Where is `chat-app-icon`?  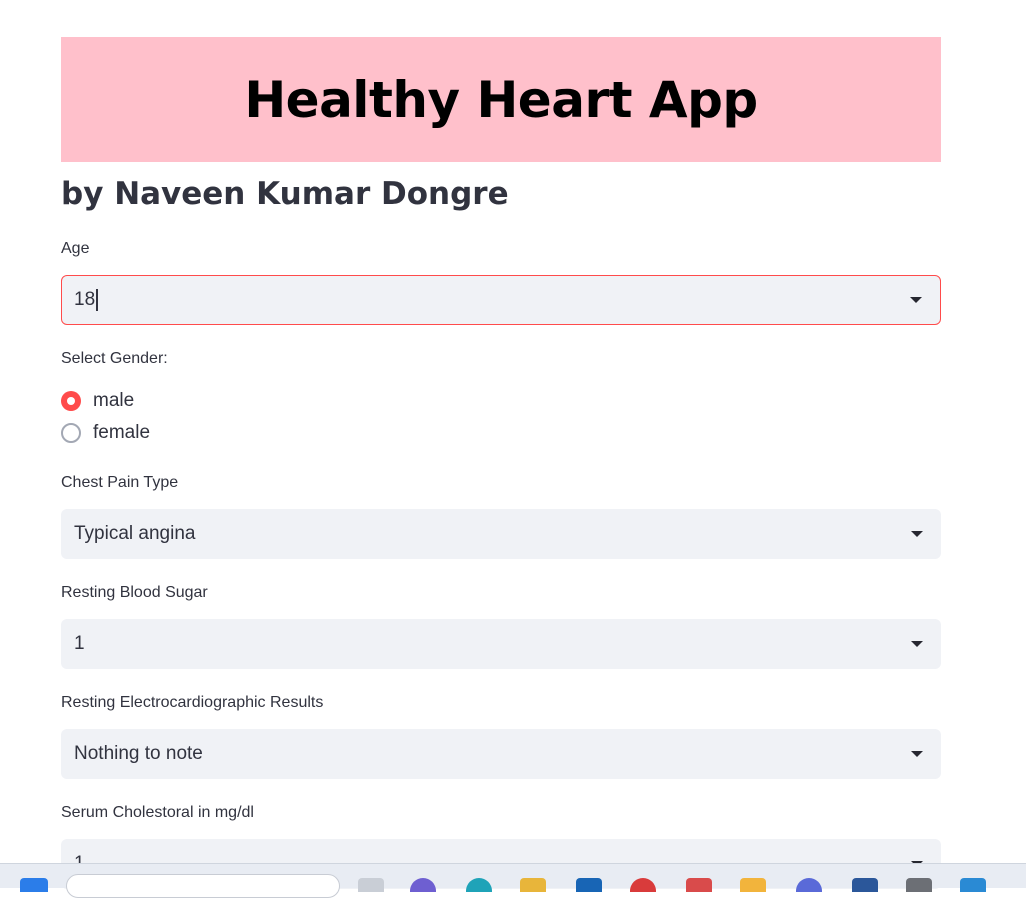 chat-app-icon is located at coordinates (423, 885).